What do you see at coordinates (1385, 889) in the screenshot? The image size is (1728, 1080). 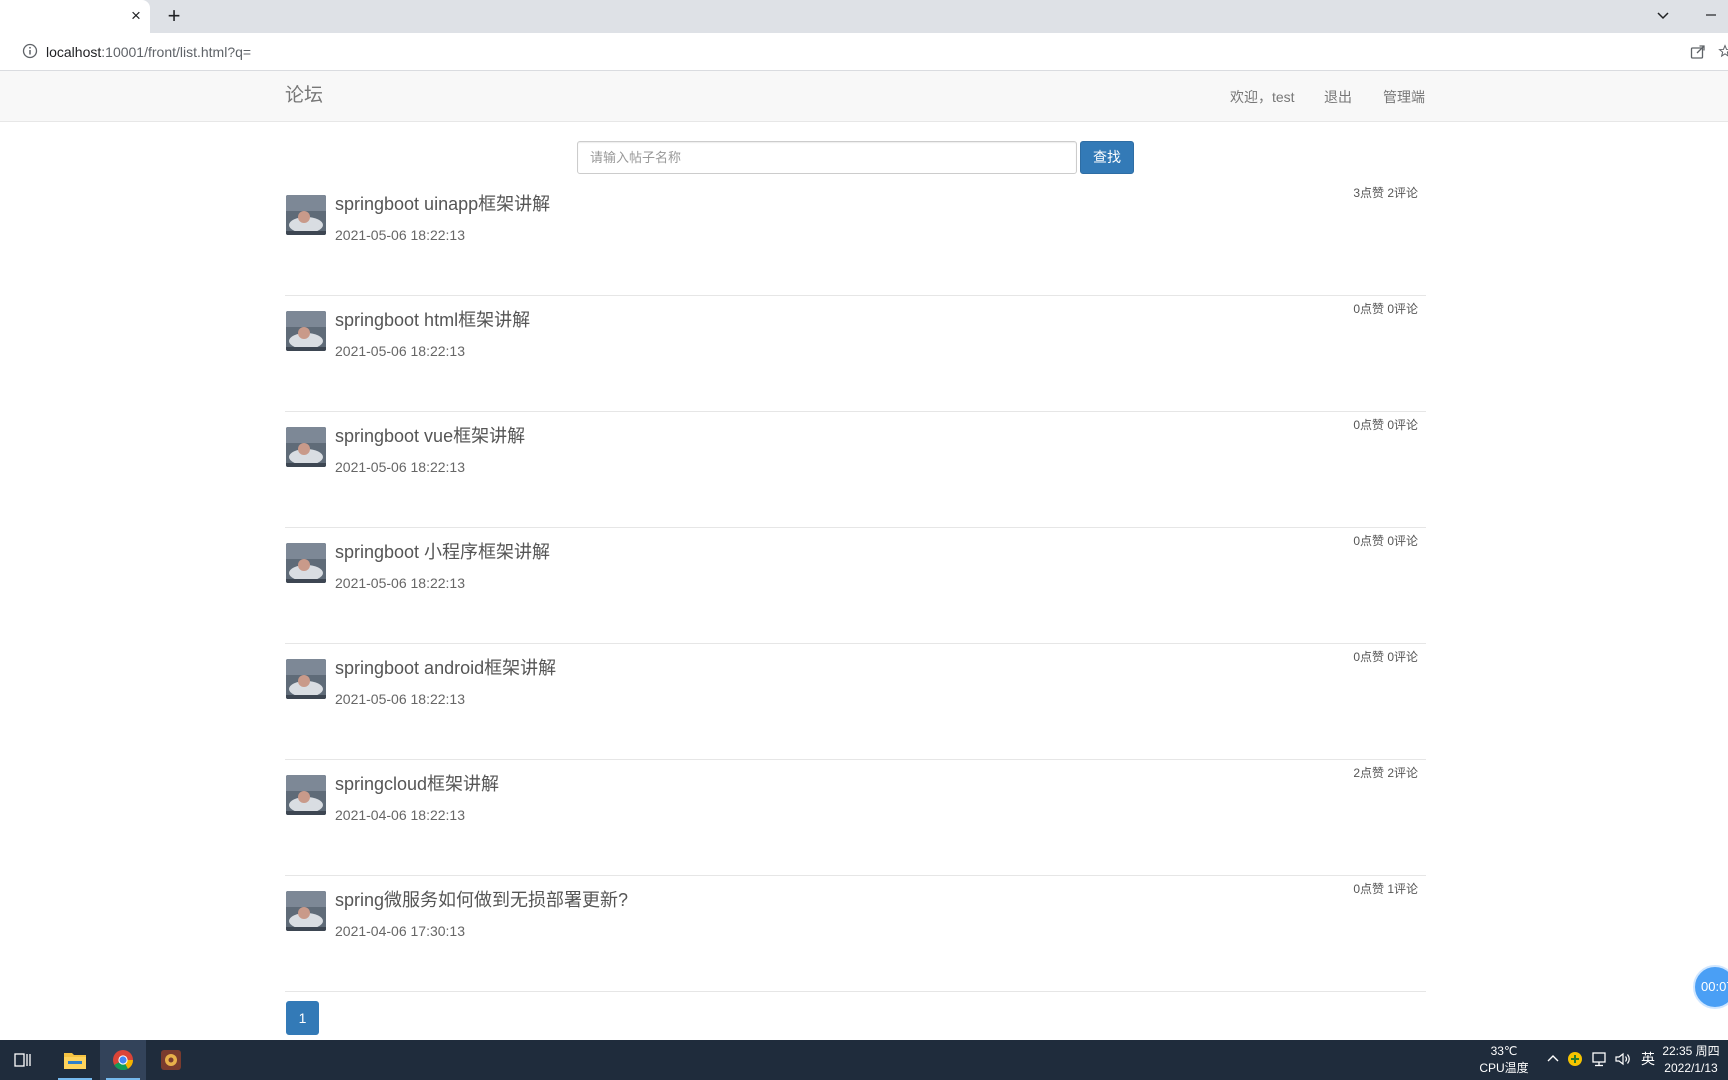 I see `post-stats: 0点赞 1评论` at bounding box center [1385, 889].